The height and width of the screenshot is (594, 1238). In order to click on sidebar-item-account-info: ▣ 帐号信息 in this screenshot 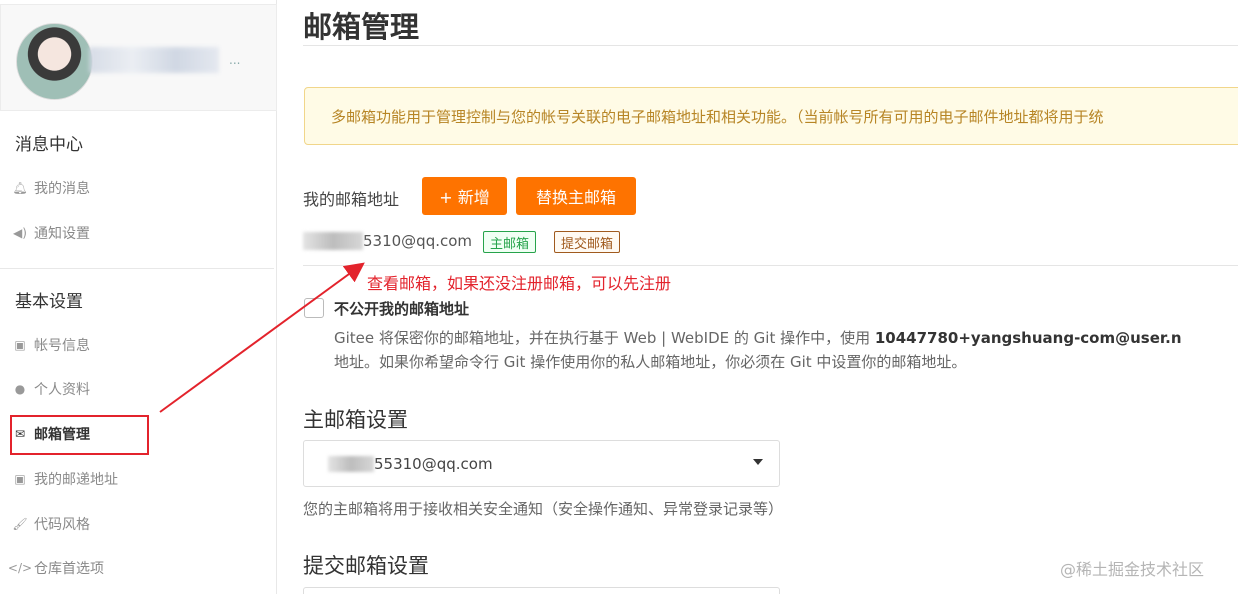, I will do `click(51, 345)`.